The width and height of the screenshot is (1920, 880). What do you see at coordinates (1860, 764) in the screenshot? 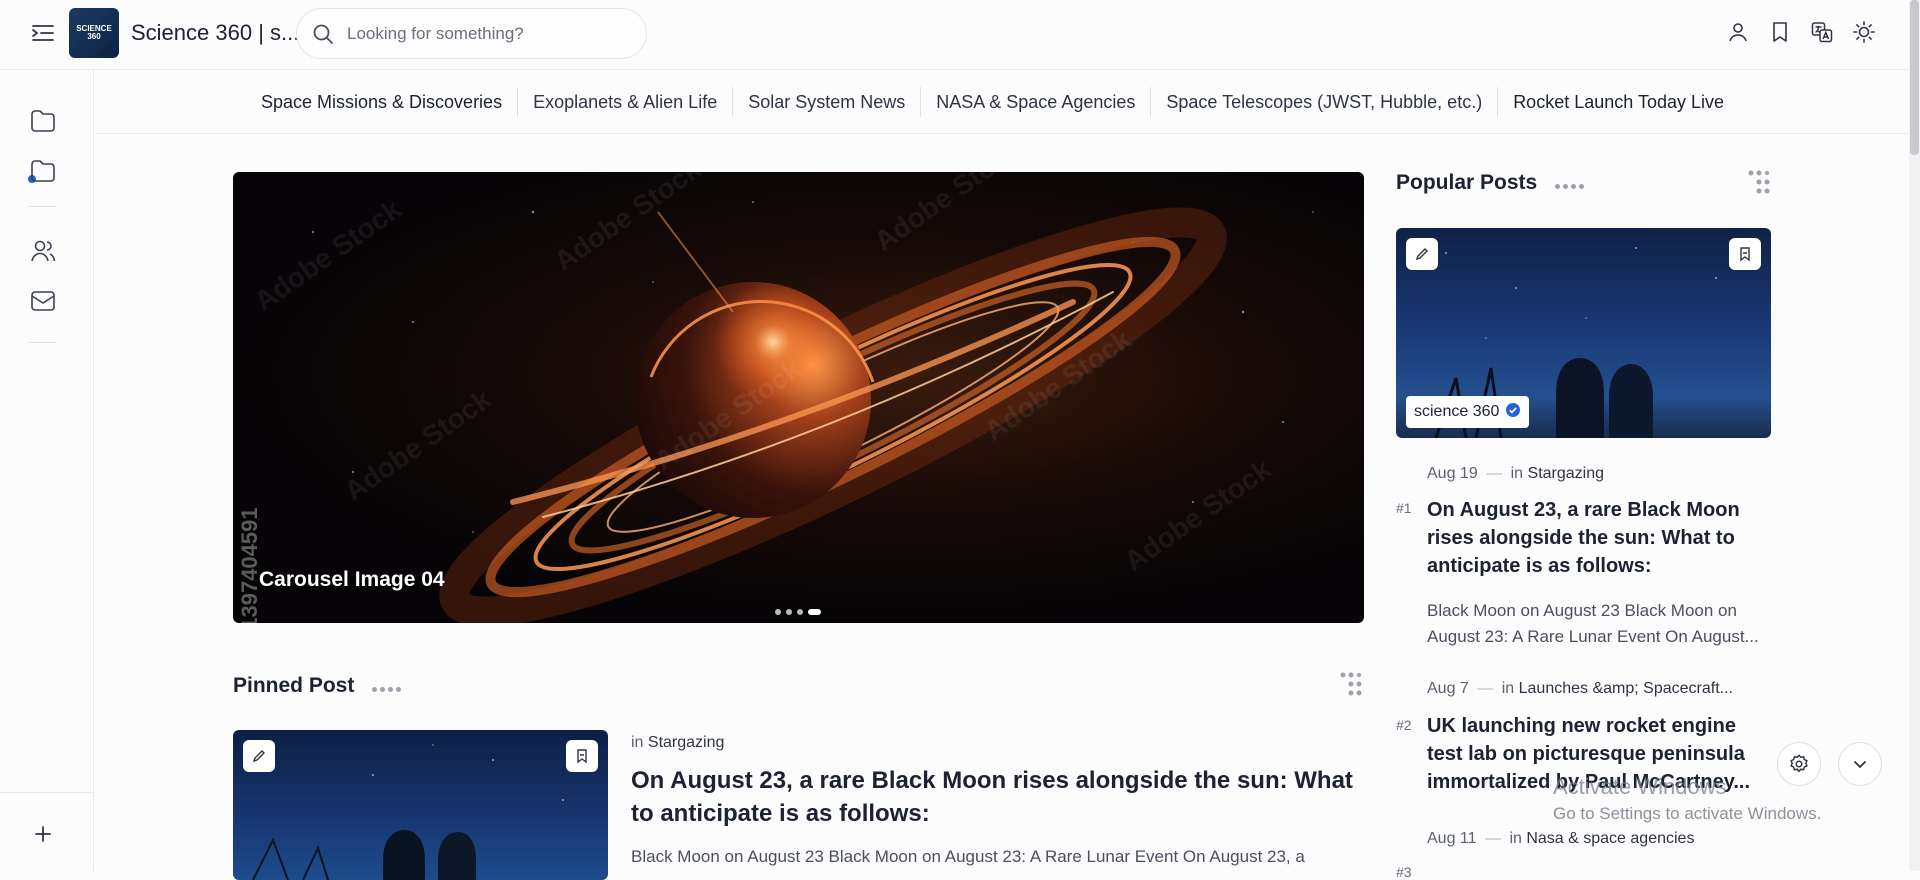
I see `chevron-down-icon` at bounding box center [1860, 764].